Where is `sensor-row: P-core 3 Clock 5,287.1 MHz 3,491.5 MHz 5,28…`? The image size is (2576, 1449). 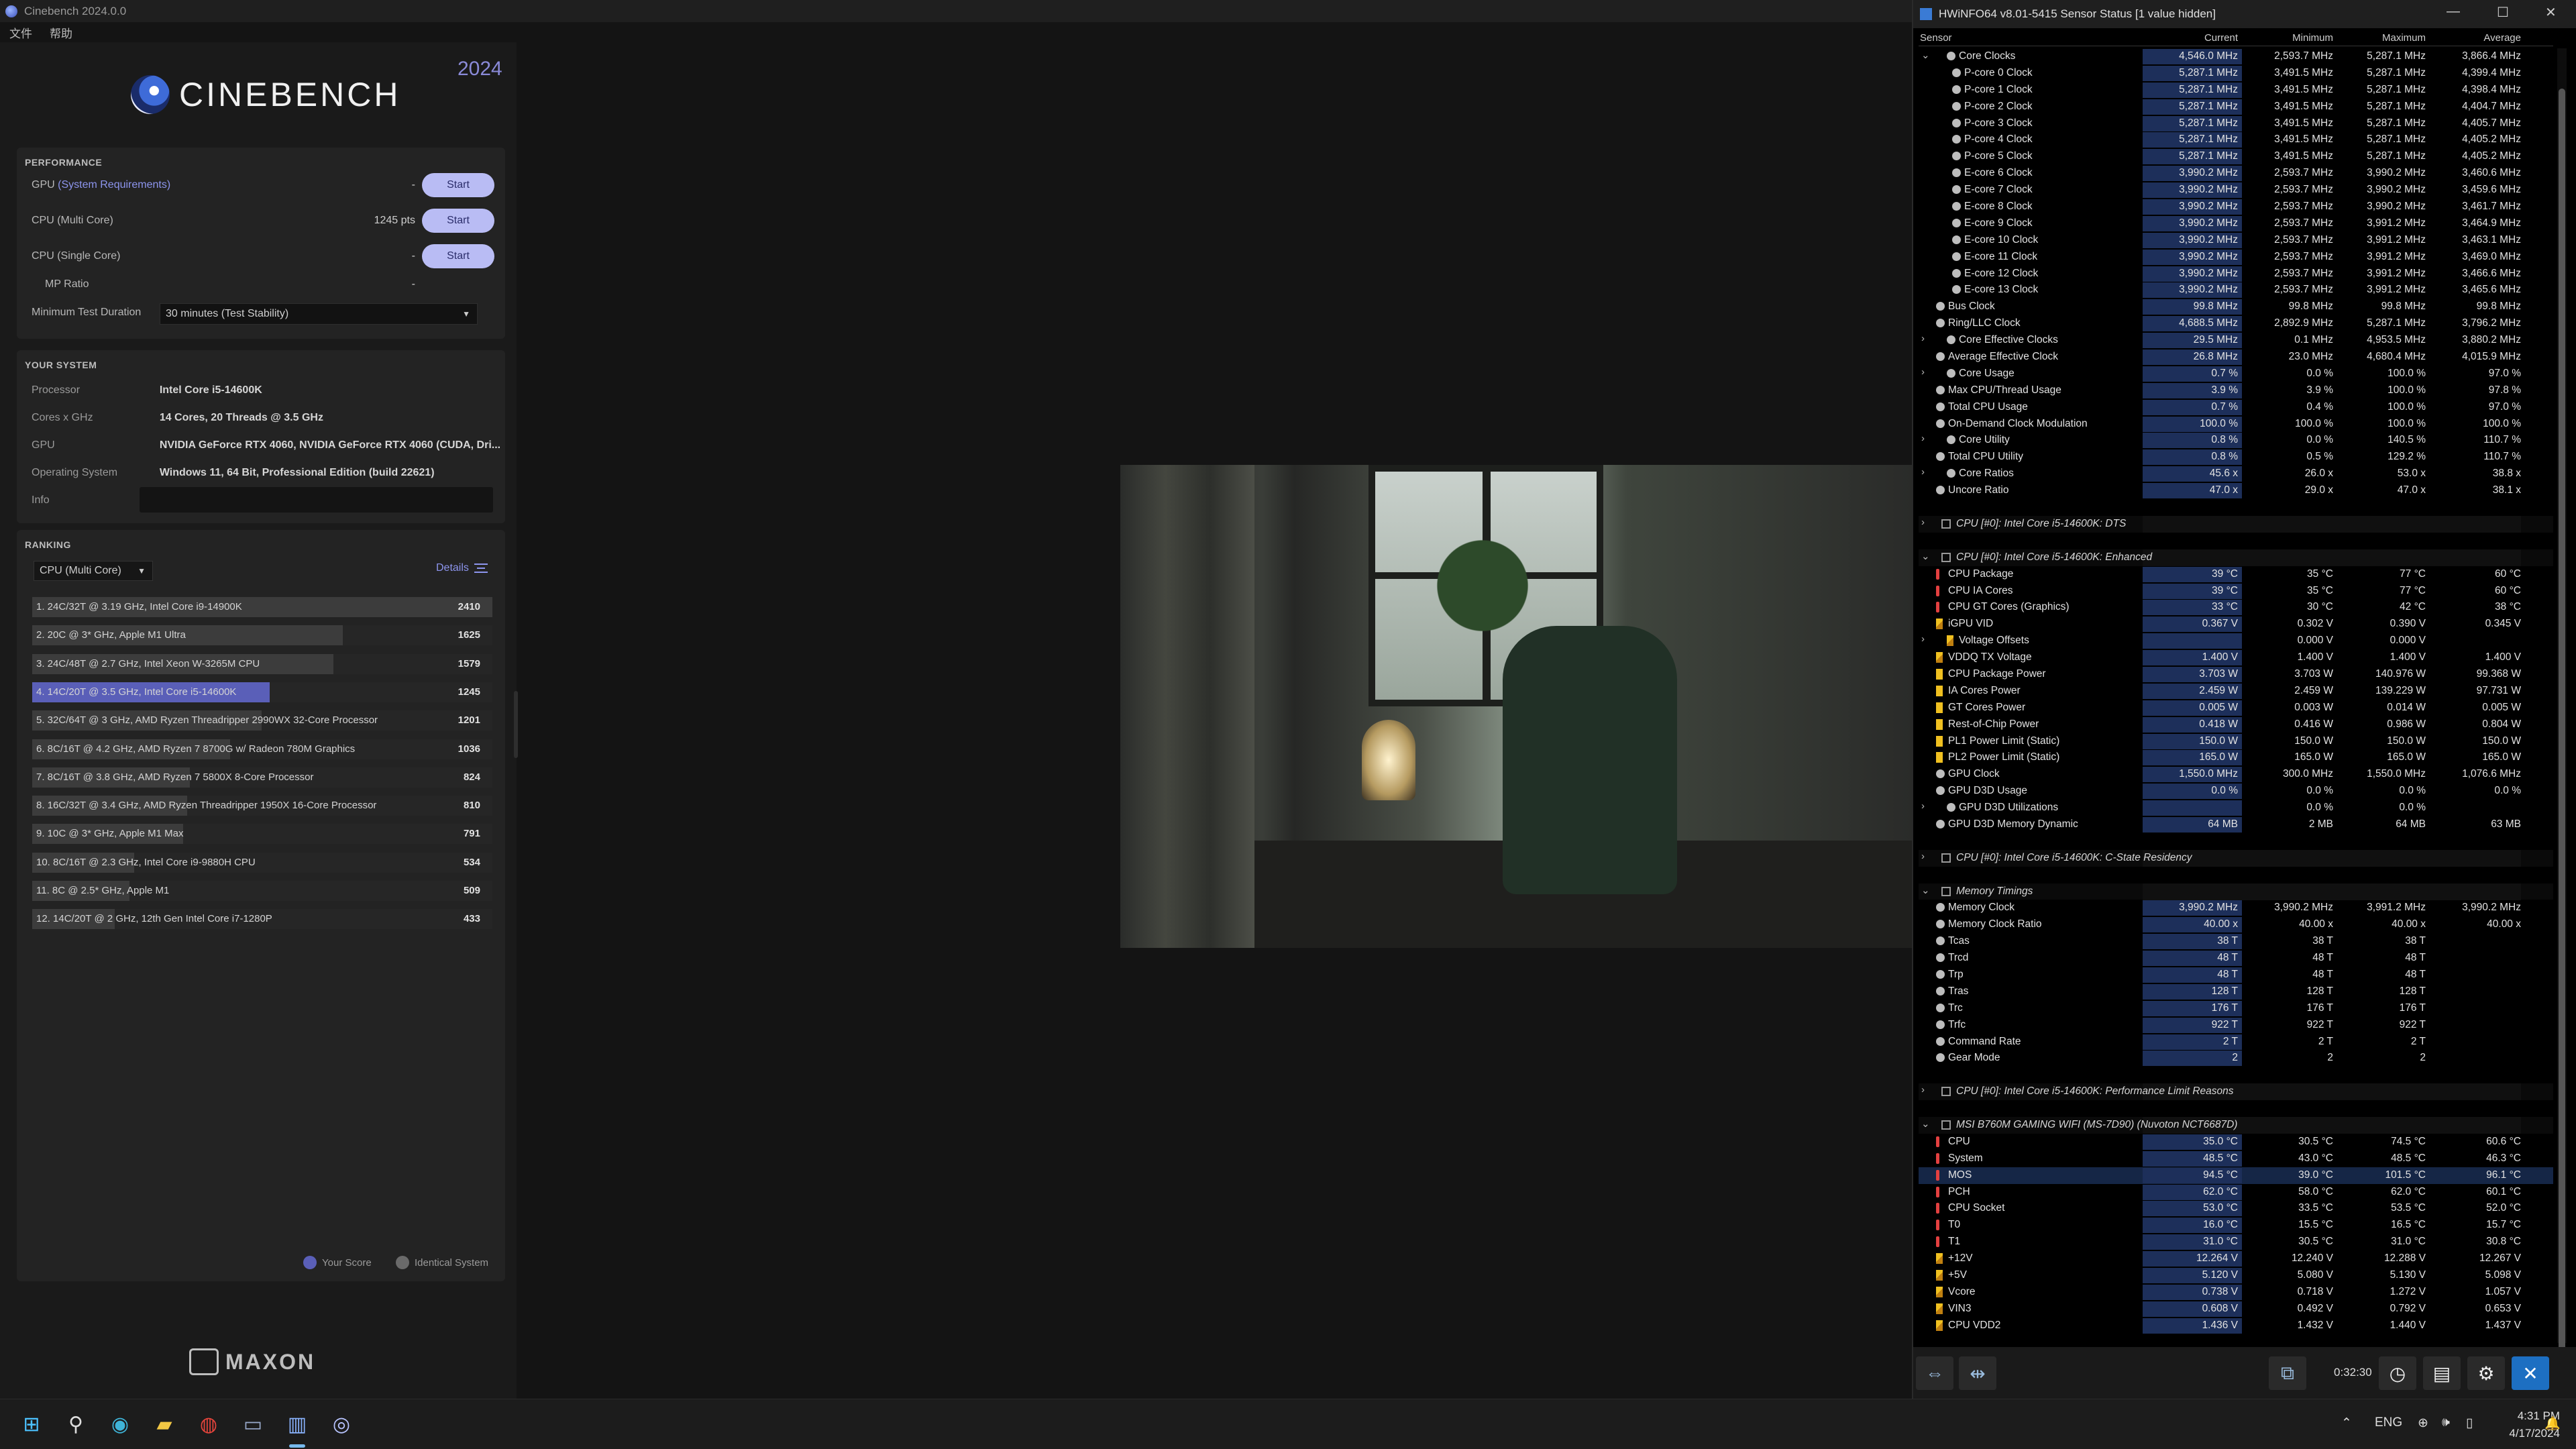
sensor-row: P-core 3 Clock 5,287.1 MHz 3,491.5 MHz 5,28… is located at coordinates (2236, 123).